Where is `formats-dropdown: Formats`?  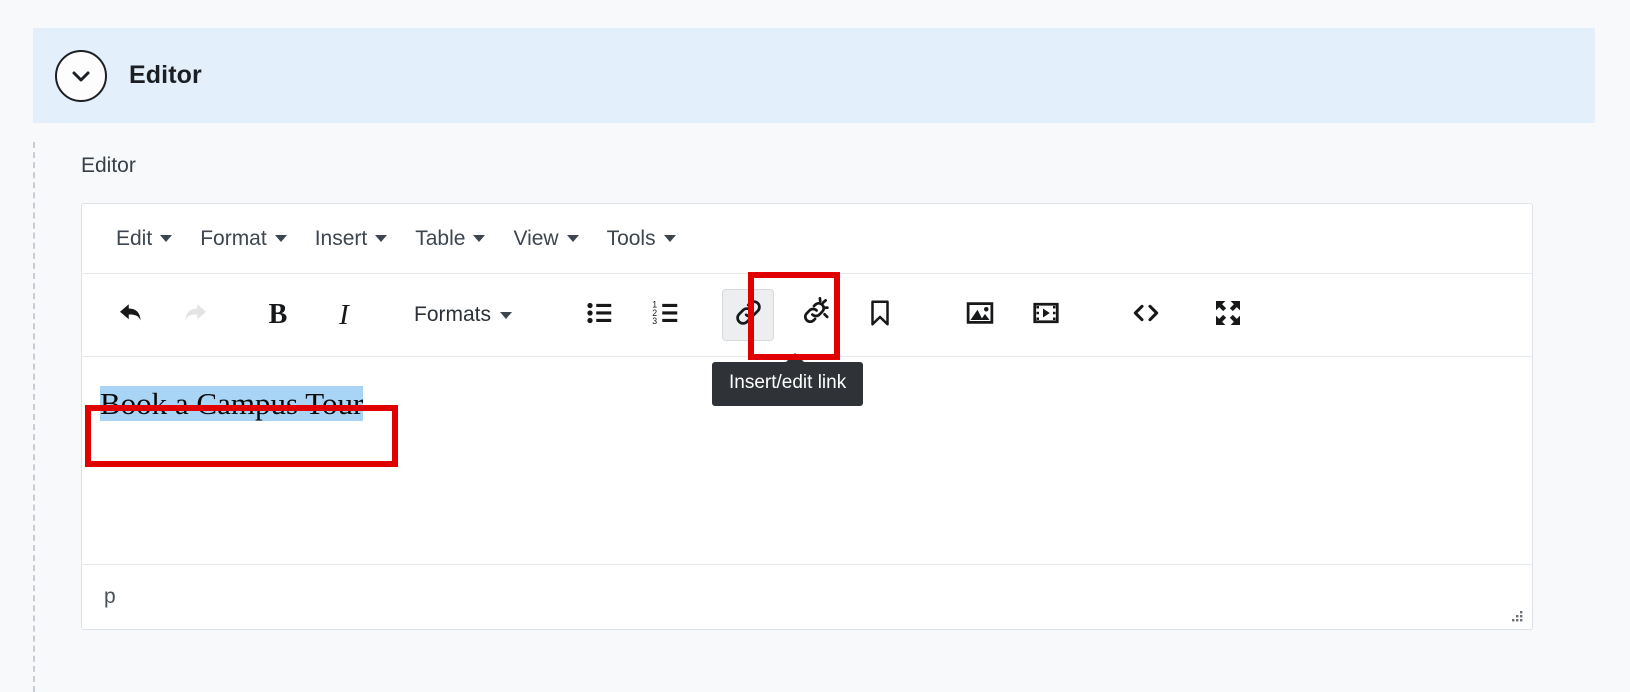 formats-dropdown: Formats is located at coordinates (463, 315).